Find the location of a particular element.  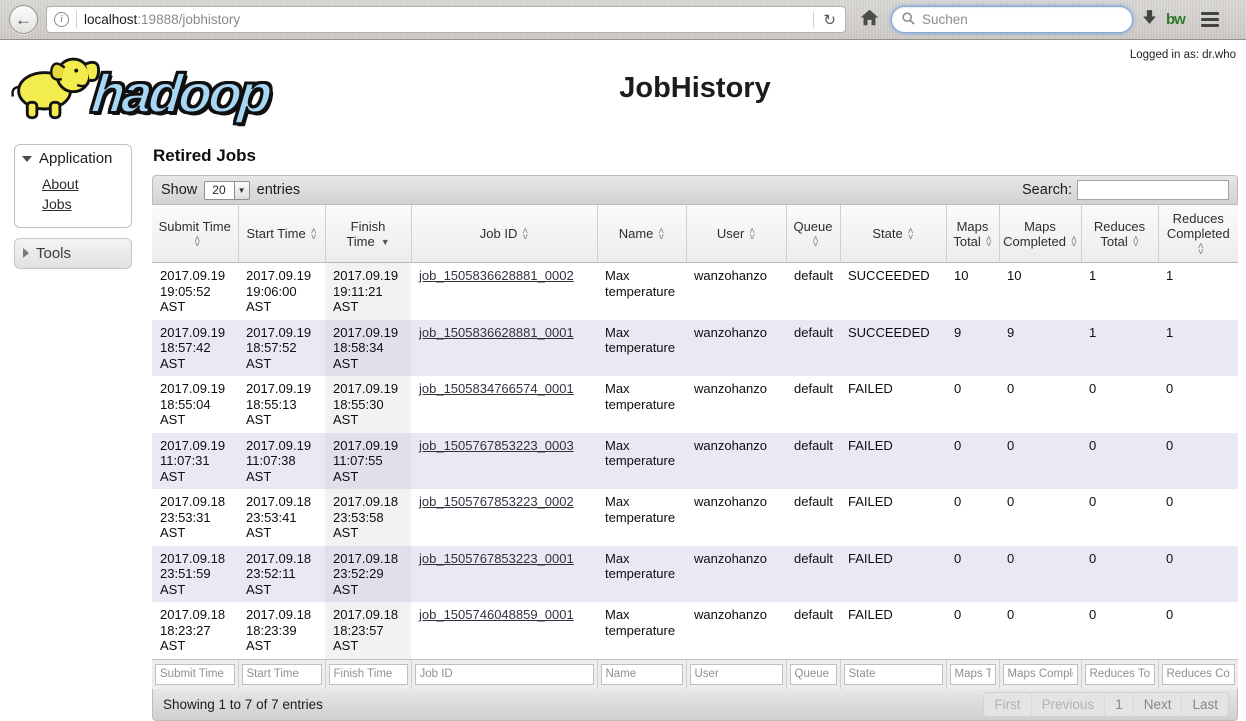

sidebar-item-about: About is located at coordinates (83, 184).